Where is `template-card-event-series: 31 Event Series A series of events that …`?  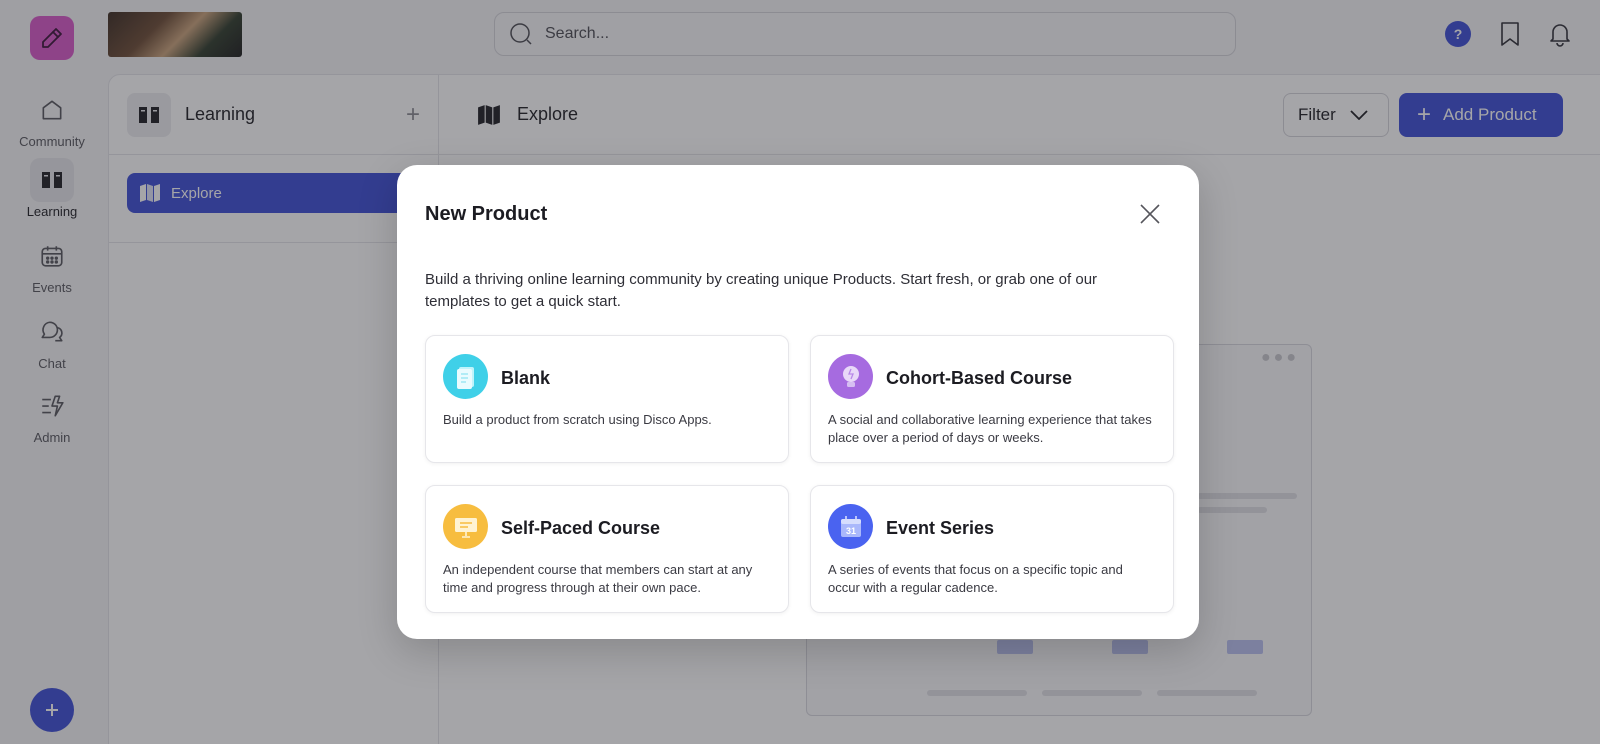
template-card-event-series: 31 Event Series A series of events that … is located at coordinates (992, 549).